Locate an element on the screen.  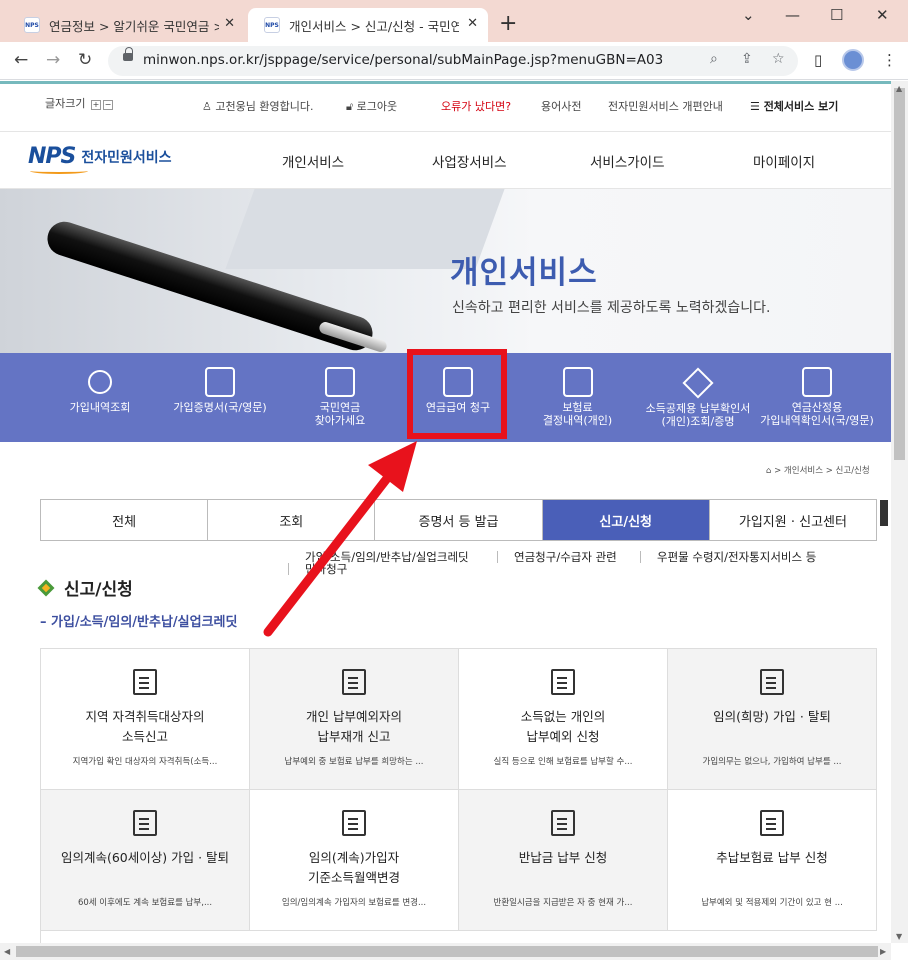
scroll-right-icon: ▶ is located at coordinates (883, 951).